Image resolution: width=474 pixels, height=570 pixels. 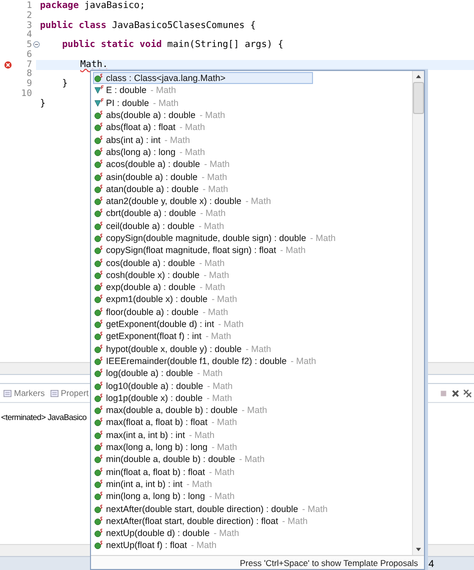 I want to click on proposal-item: copySign(float magnitude, float sign) : float - Math, so click(x=202, y=250).